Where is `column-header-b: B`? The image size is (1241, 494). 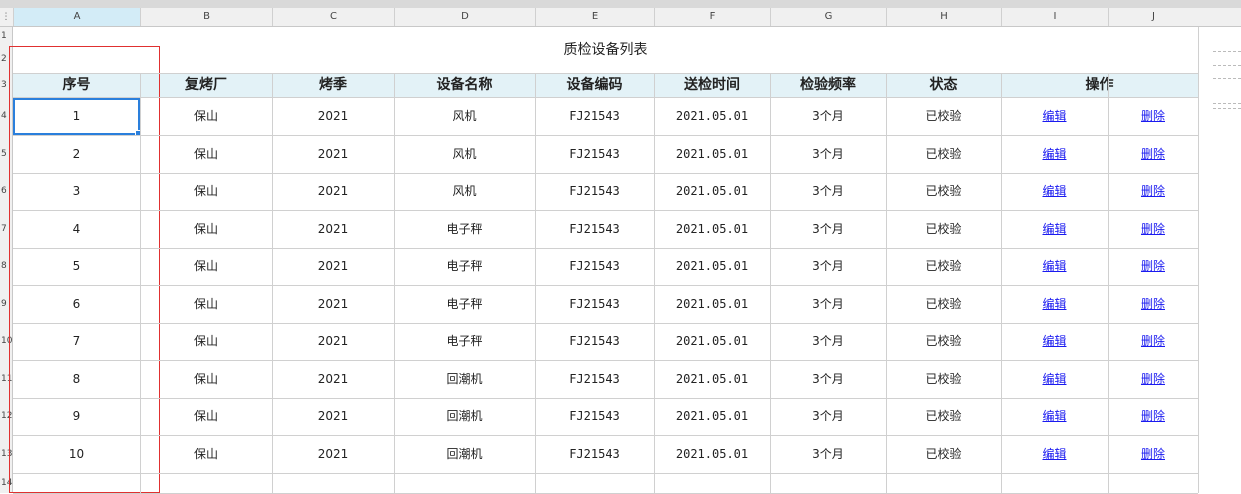 column-header-b: B is located at coordinates (206, 17).